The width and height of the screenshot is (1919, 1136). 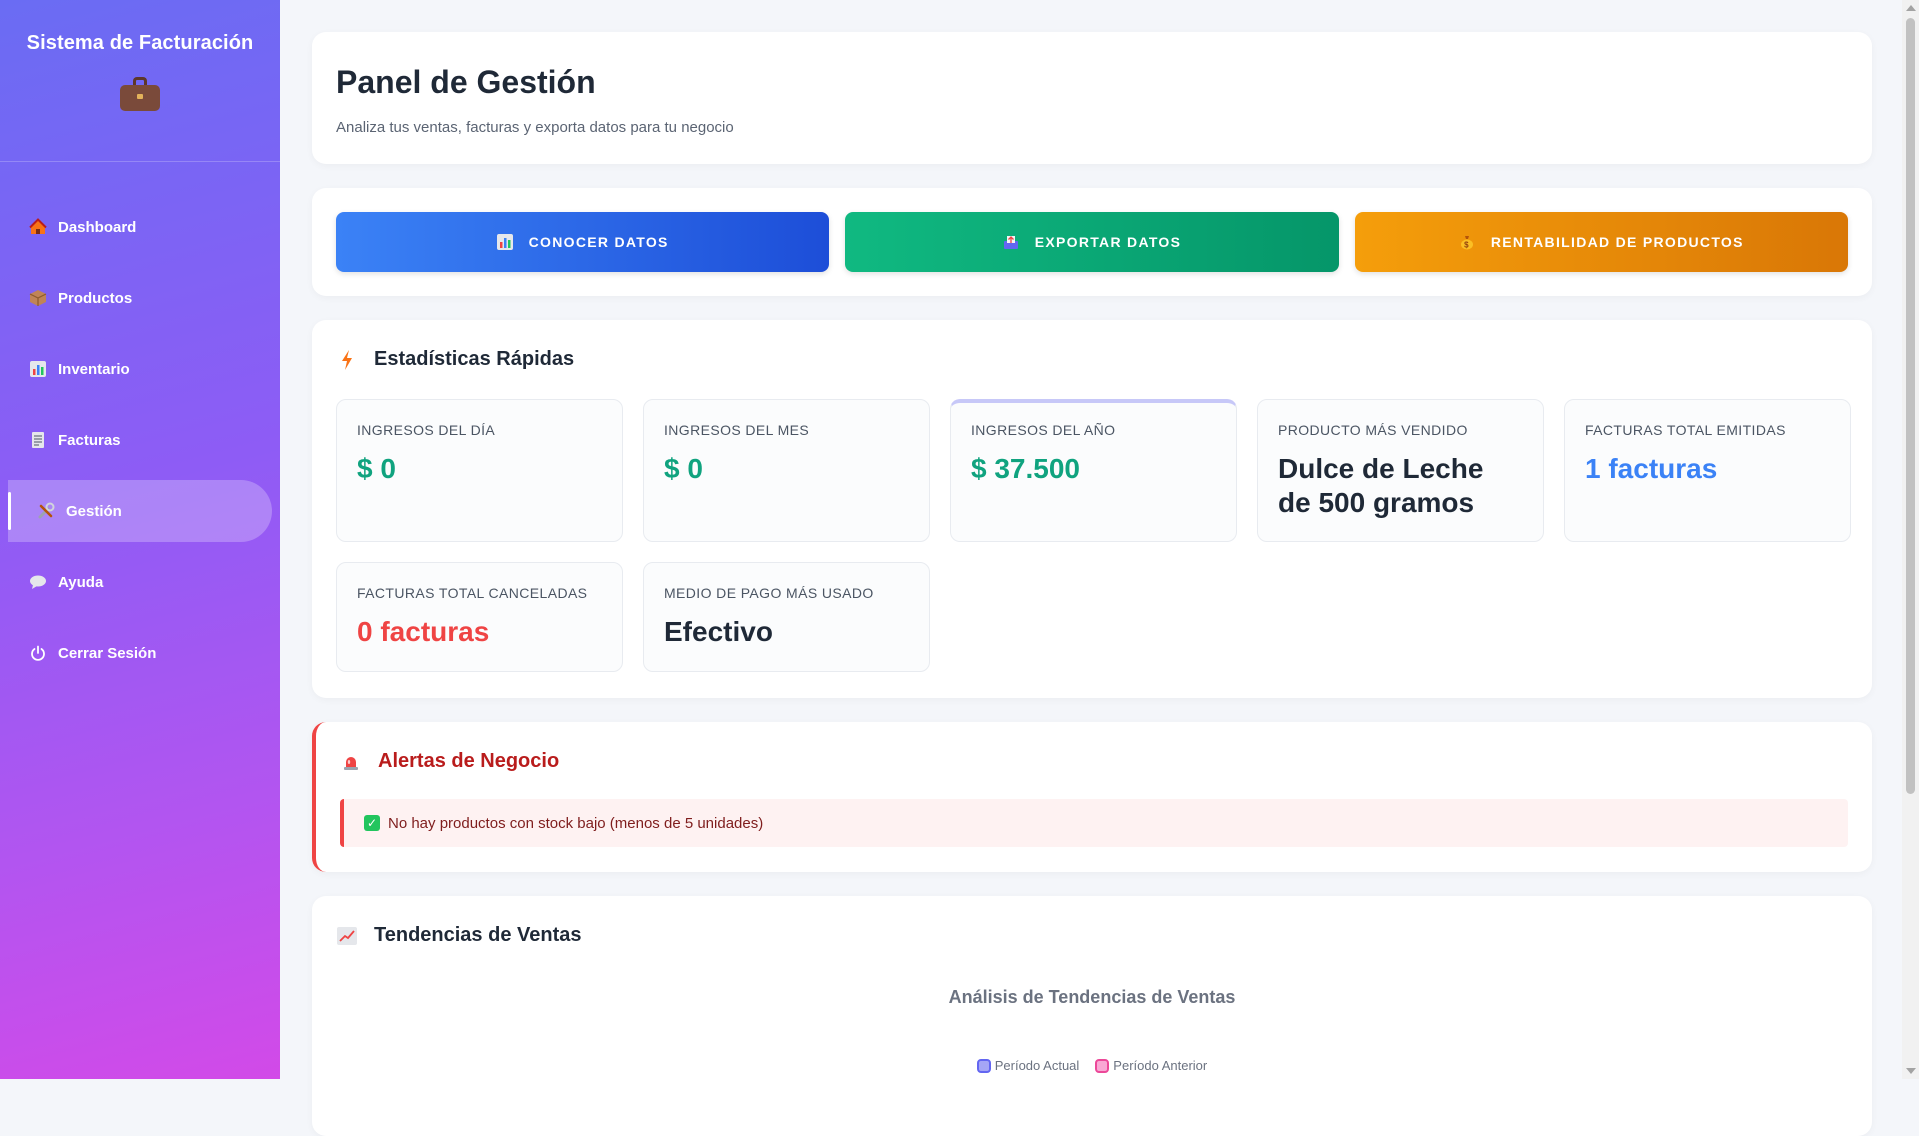 I want to click on legend-label: Período Actual, so click(x=1037, y=1065).